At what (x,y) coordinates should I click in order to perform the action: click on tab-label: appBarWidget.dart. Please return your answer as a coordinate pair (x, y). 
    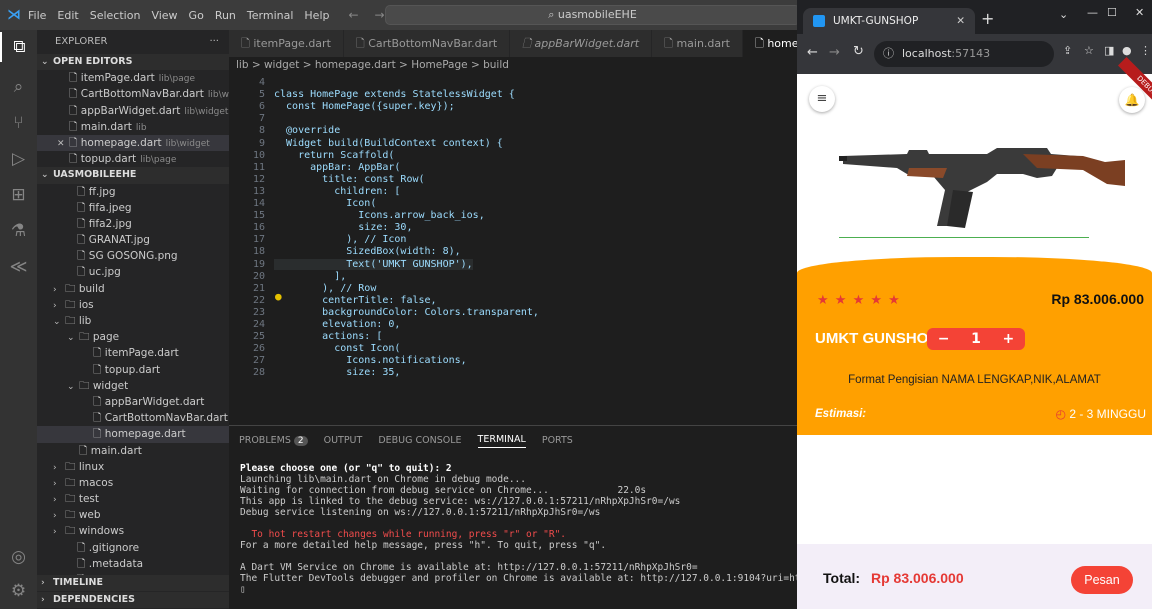
    Looking at the image, I should click on (587, 43).